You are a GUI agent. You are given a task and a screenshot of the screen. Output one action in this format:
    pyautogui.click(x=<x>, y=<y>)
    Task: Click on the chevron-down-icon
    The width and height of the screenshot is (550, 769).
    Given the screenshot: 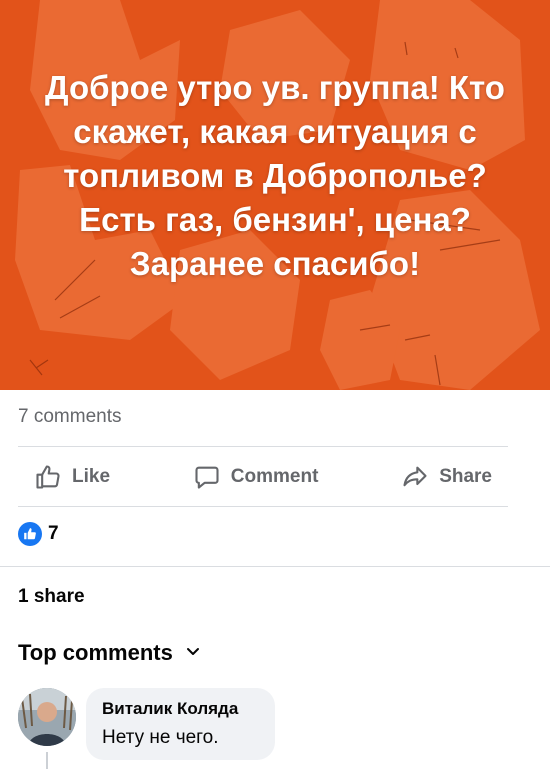 What is the action you would take?
    pyautogui.click(x=193, y=653)
    